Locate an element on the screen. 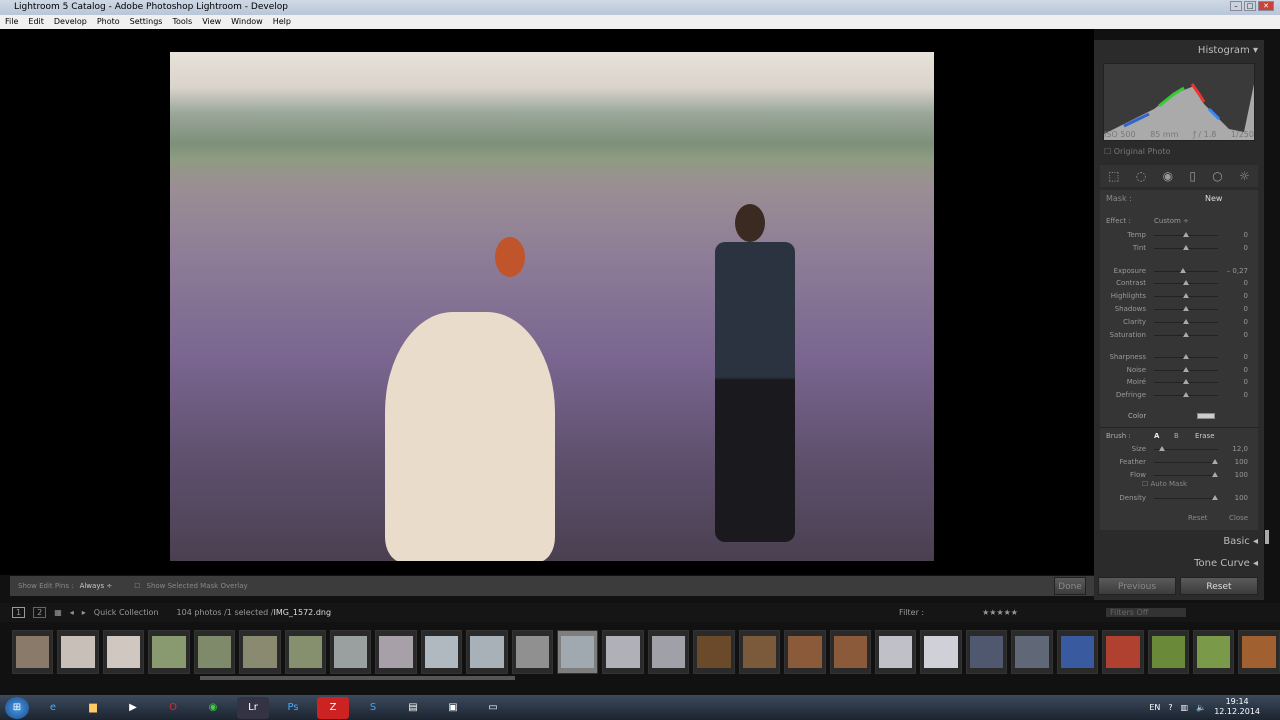 The image size is (1280, 720). menu-file: File is located at coordinates (11, 22).